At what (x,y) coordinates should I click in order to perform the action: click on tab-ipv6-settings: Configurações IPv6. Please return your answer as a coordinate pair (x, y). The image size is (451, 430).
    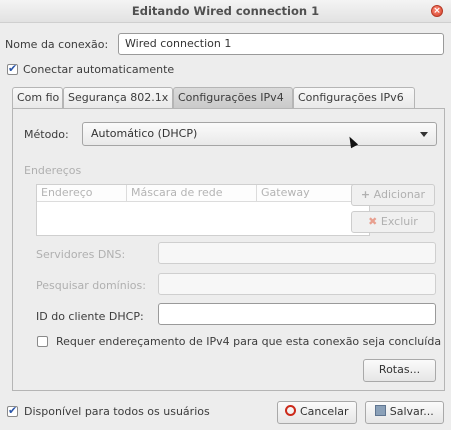
    Looking at the image, I should click on (354, 97).